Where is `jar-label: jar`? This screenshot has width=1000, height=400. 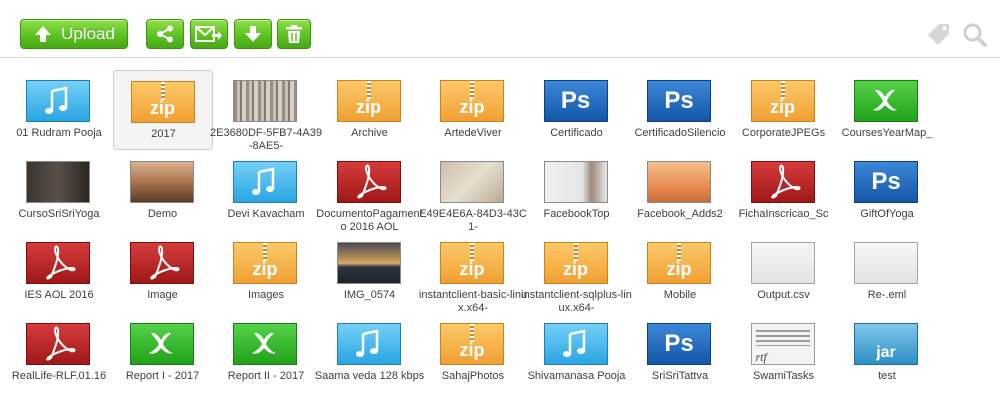
jar-label: jar is located at coordinates (886, 352).